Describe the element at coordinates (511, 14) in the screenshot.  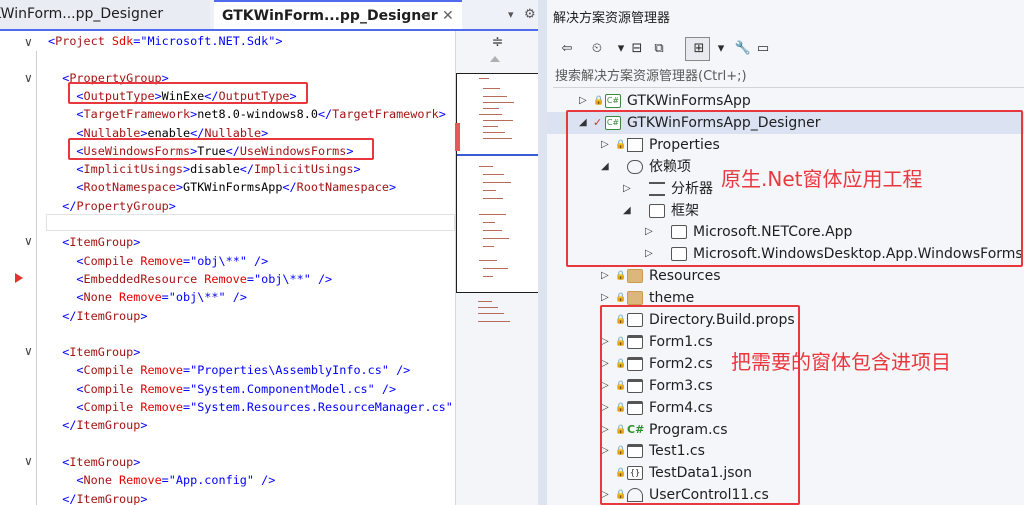
I see `tab-dropdown-icon: ▾` at that location.